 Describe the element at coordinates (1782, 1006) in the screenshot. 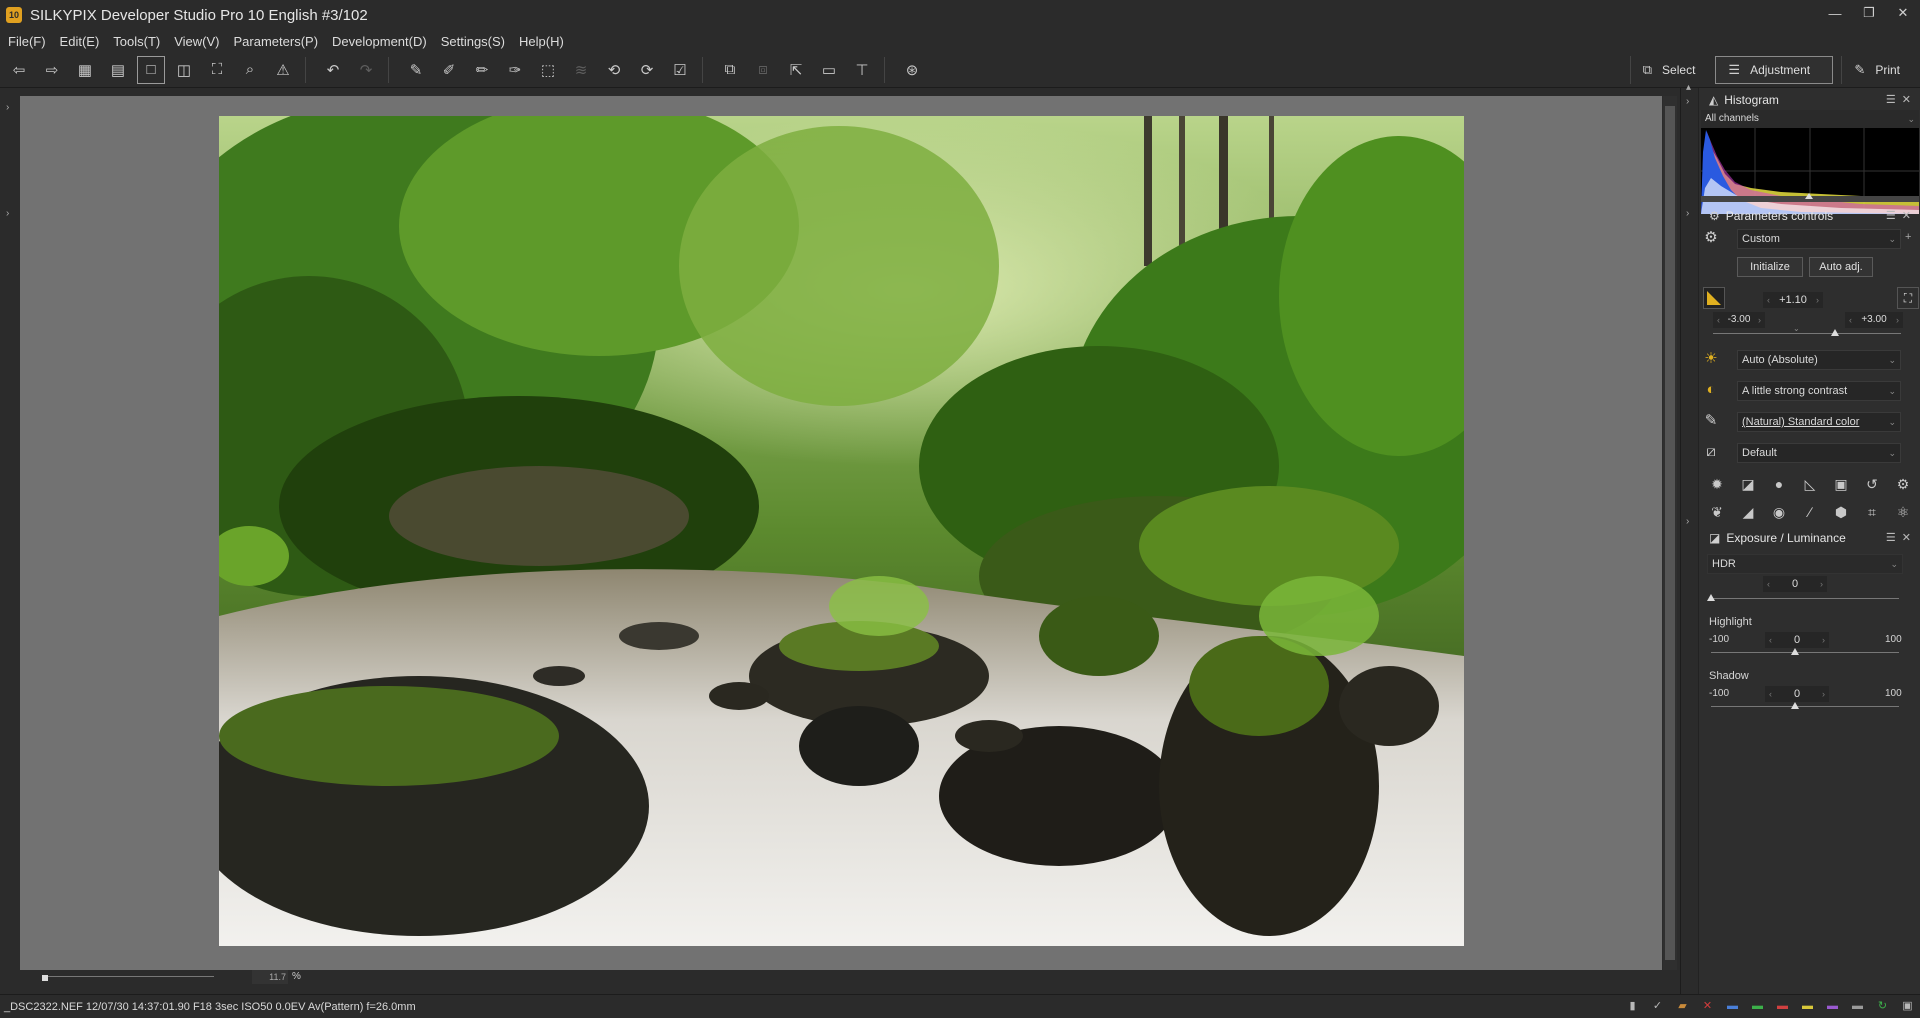

I see `tag-red-icon: ▬` at that location.